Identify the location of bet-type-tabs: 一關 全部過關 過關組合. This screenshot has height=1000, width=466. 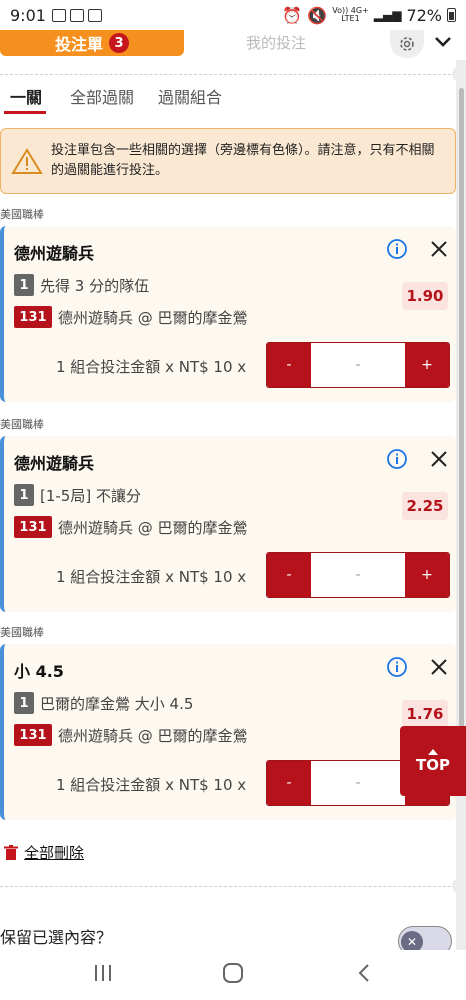
(123, 99).